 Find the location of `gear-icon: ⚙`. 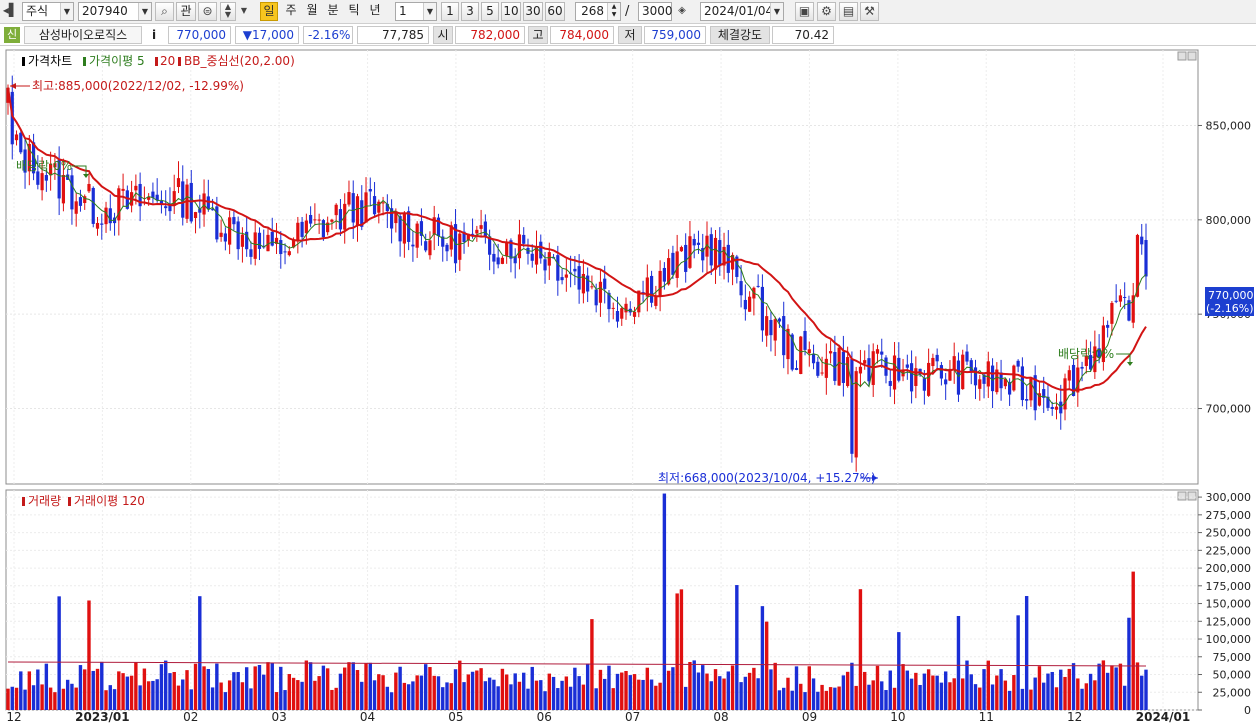

gear-icon: ⚙ is located at coordinates (826, 11).